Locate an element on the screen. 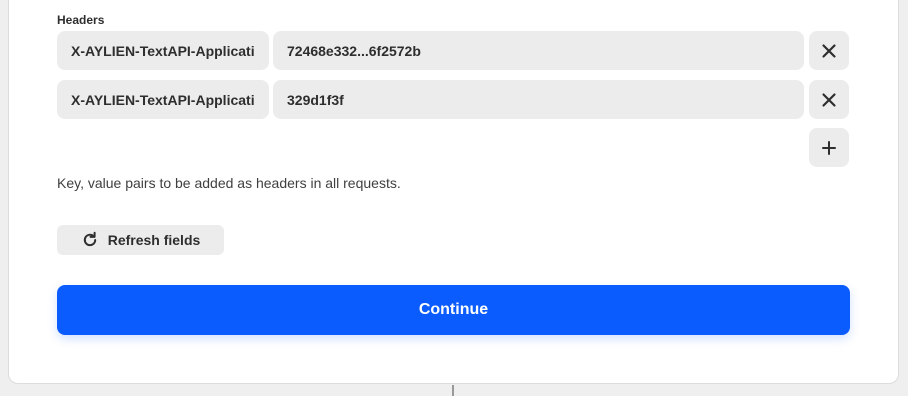 This screenshot has width=908, height=396. continue-label: Continue is located at coordinates (453, 309).